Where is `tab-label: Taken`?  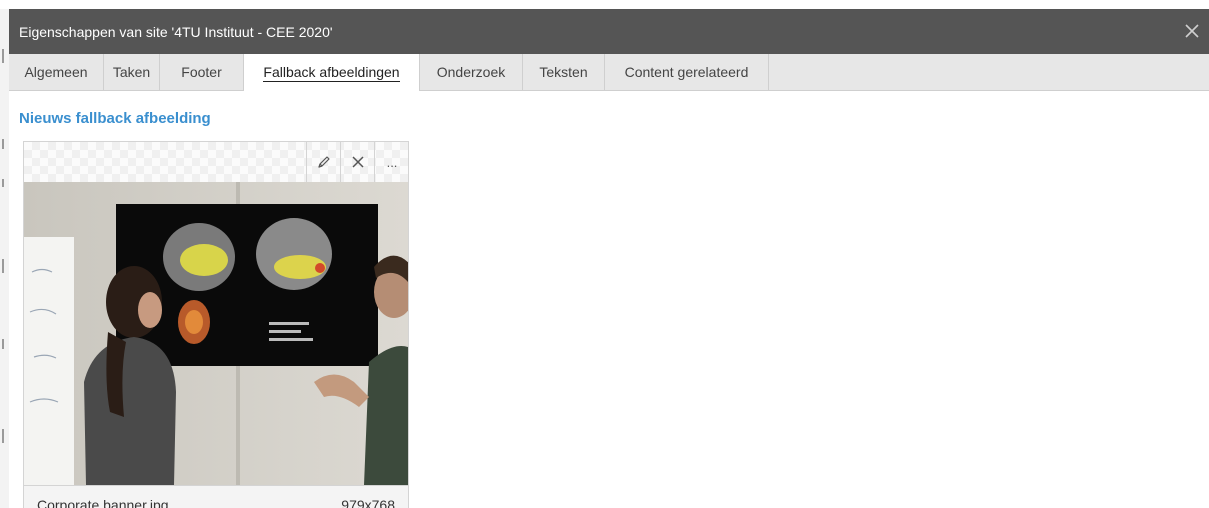
tab-label: Taken is located at coordinates (131, 72).